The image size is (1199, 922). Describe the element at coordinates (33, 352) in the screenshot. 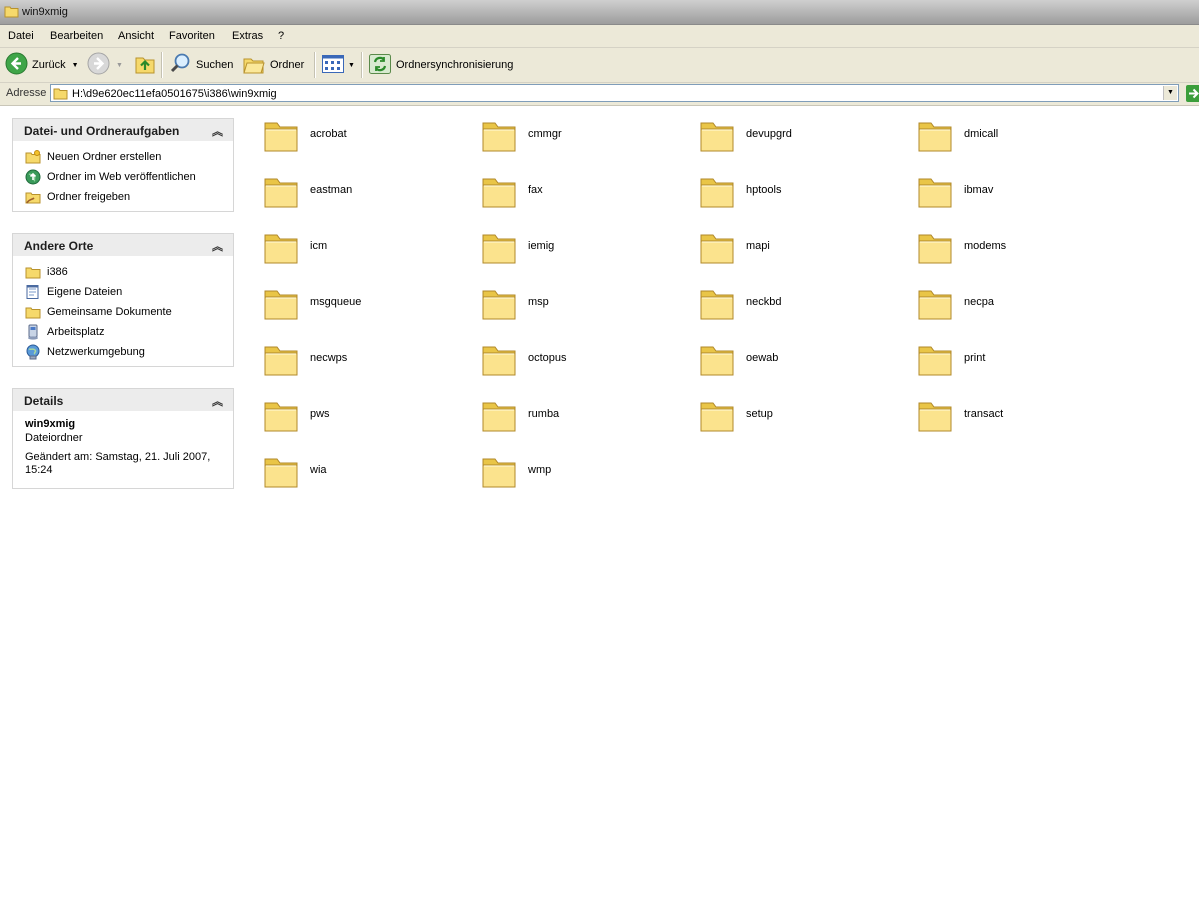

I see `network-icon` at that location.